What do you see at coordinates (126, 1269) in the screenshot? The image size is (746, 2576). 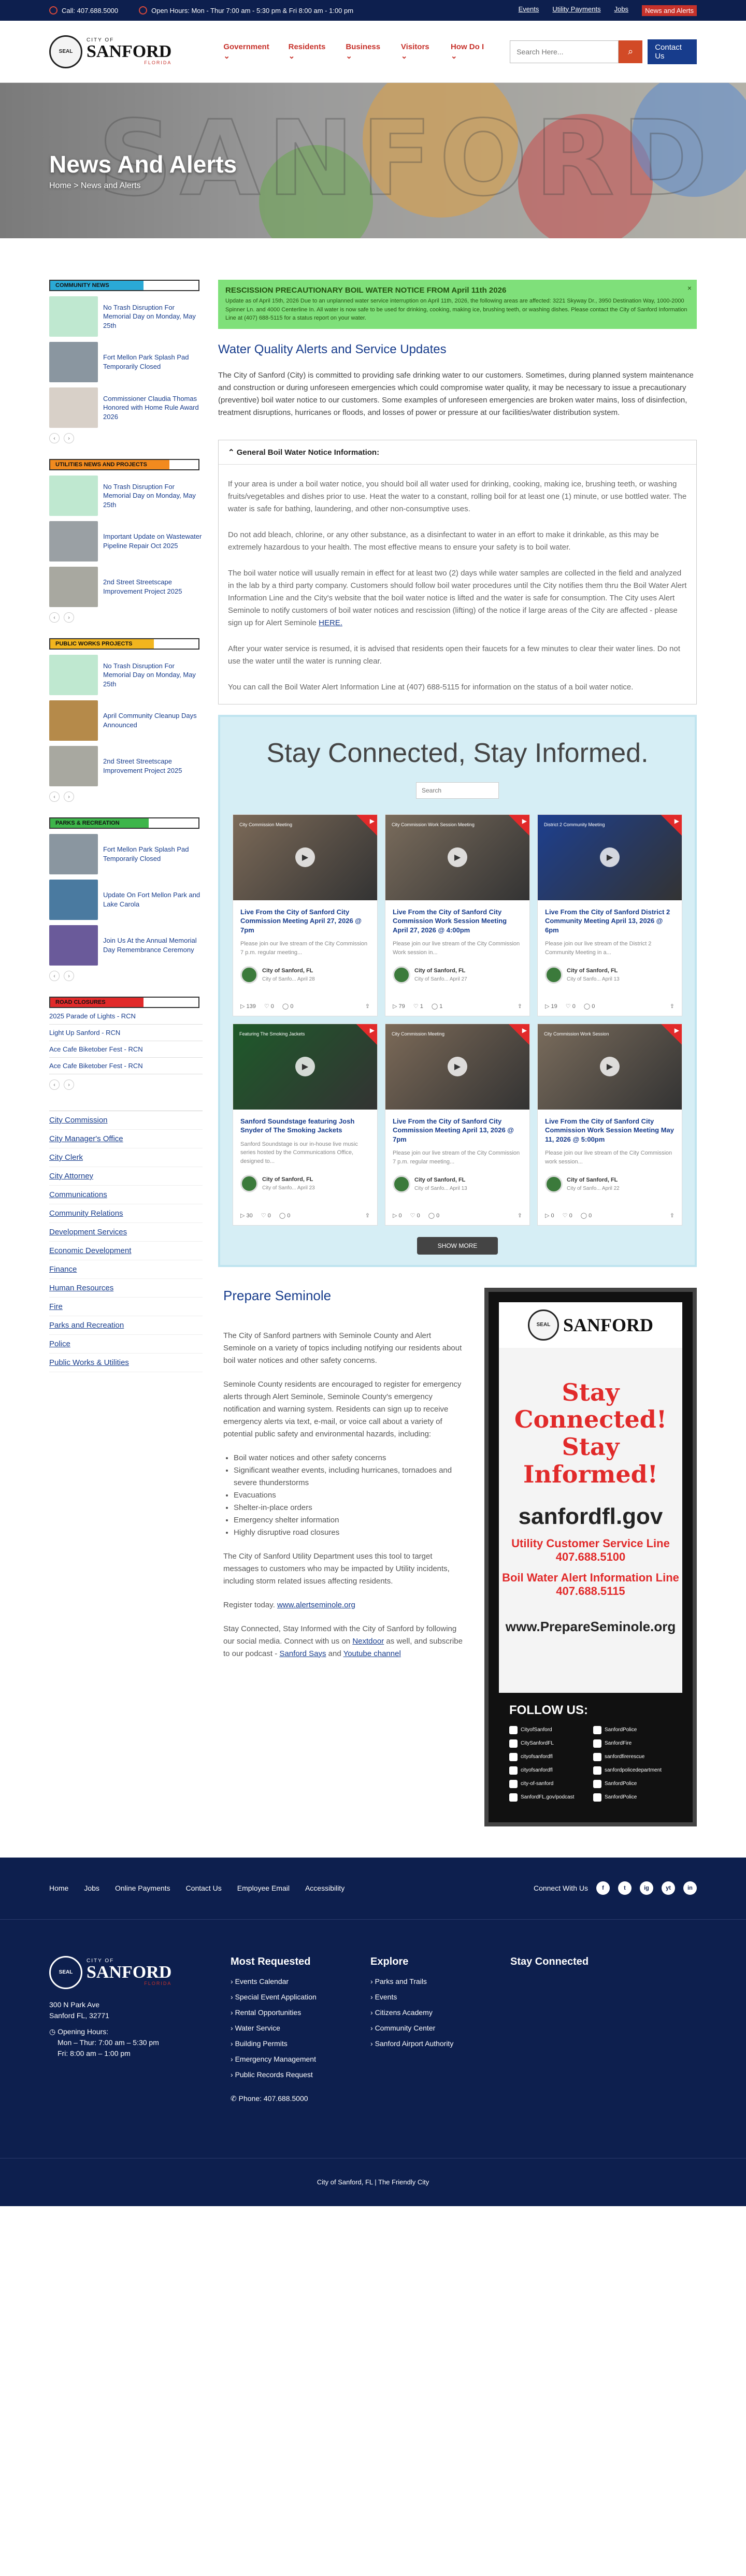 I see `dept-link: Finance` at bounding box center [126, 1269].